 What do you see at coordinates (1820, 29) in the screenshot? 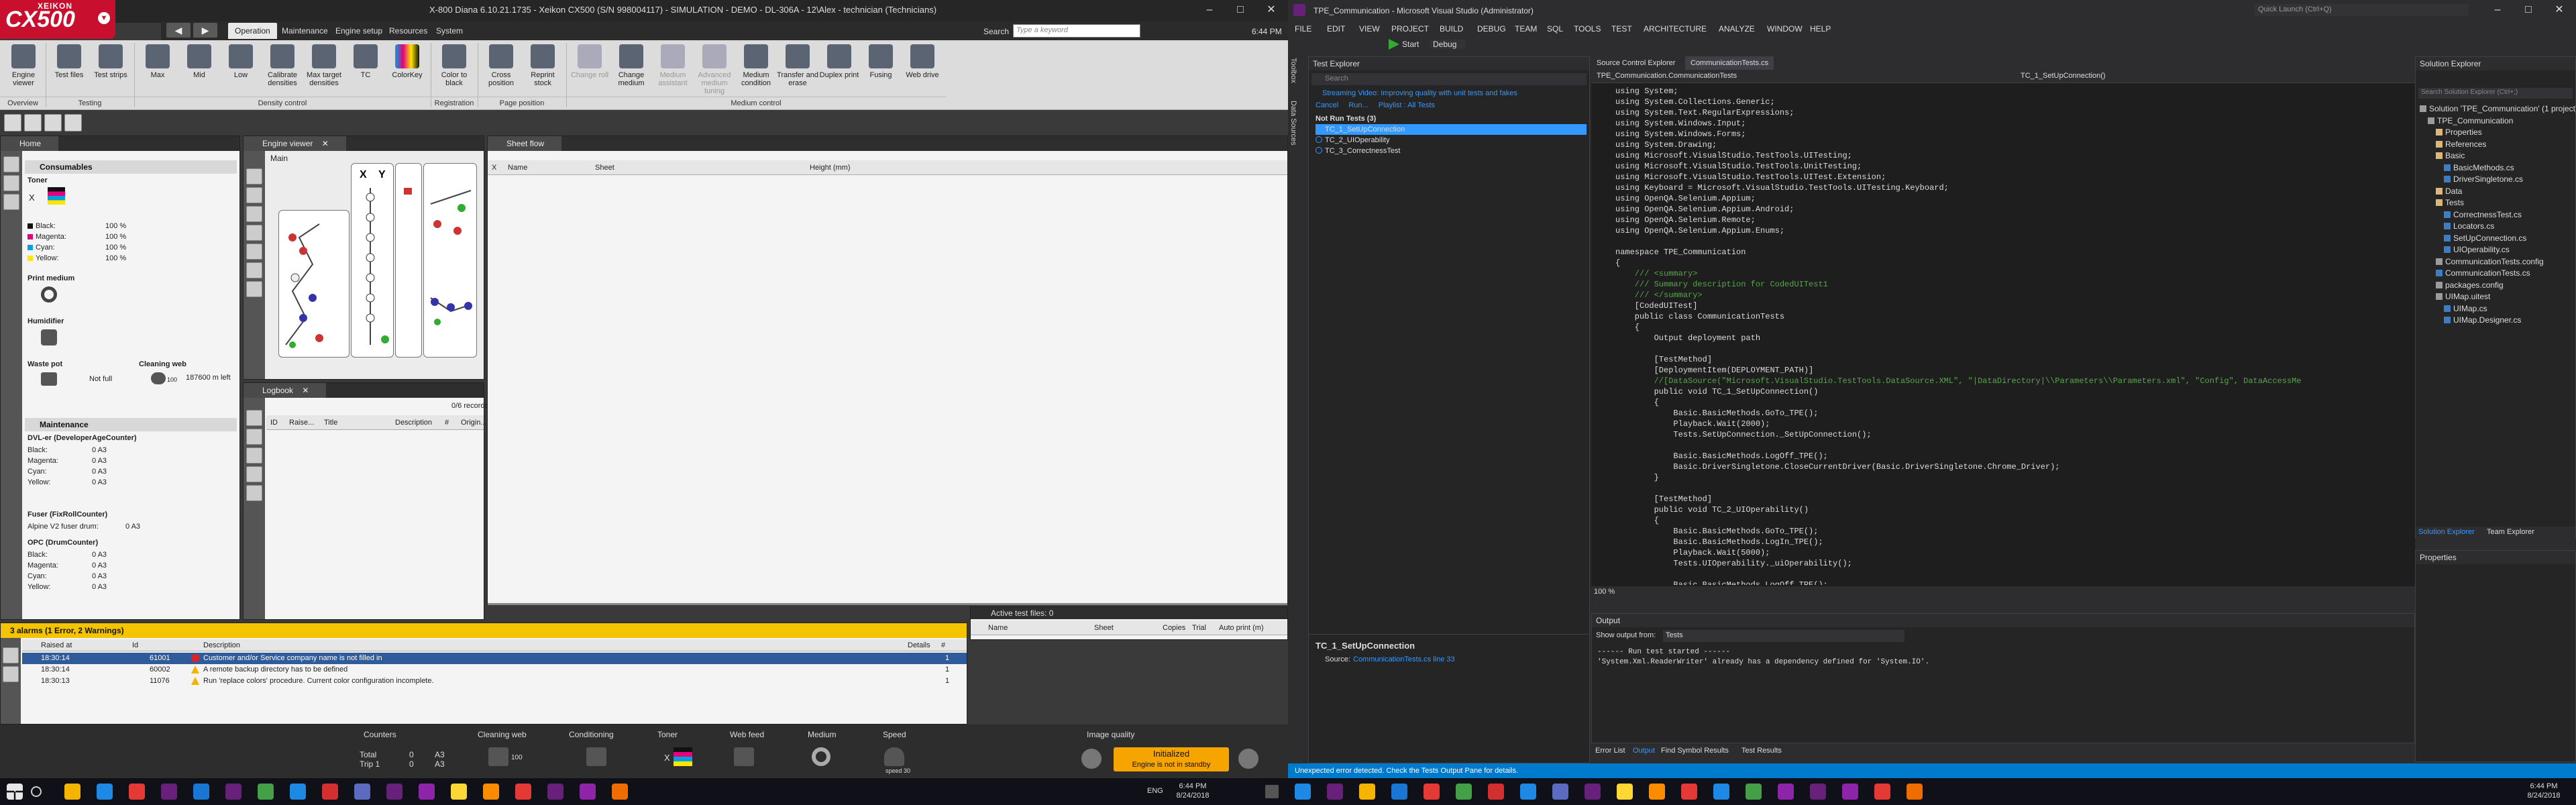
I see `menu-help: HELP` at bounding box center [1820, 29].